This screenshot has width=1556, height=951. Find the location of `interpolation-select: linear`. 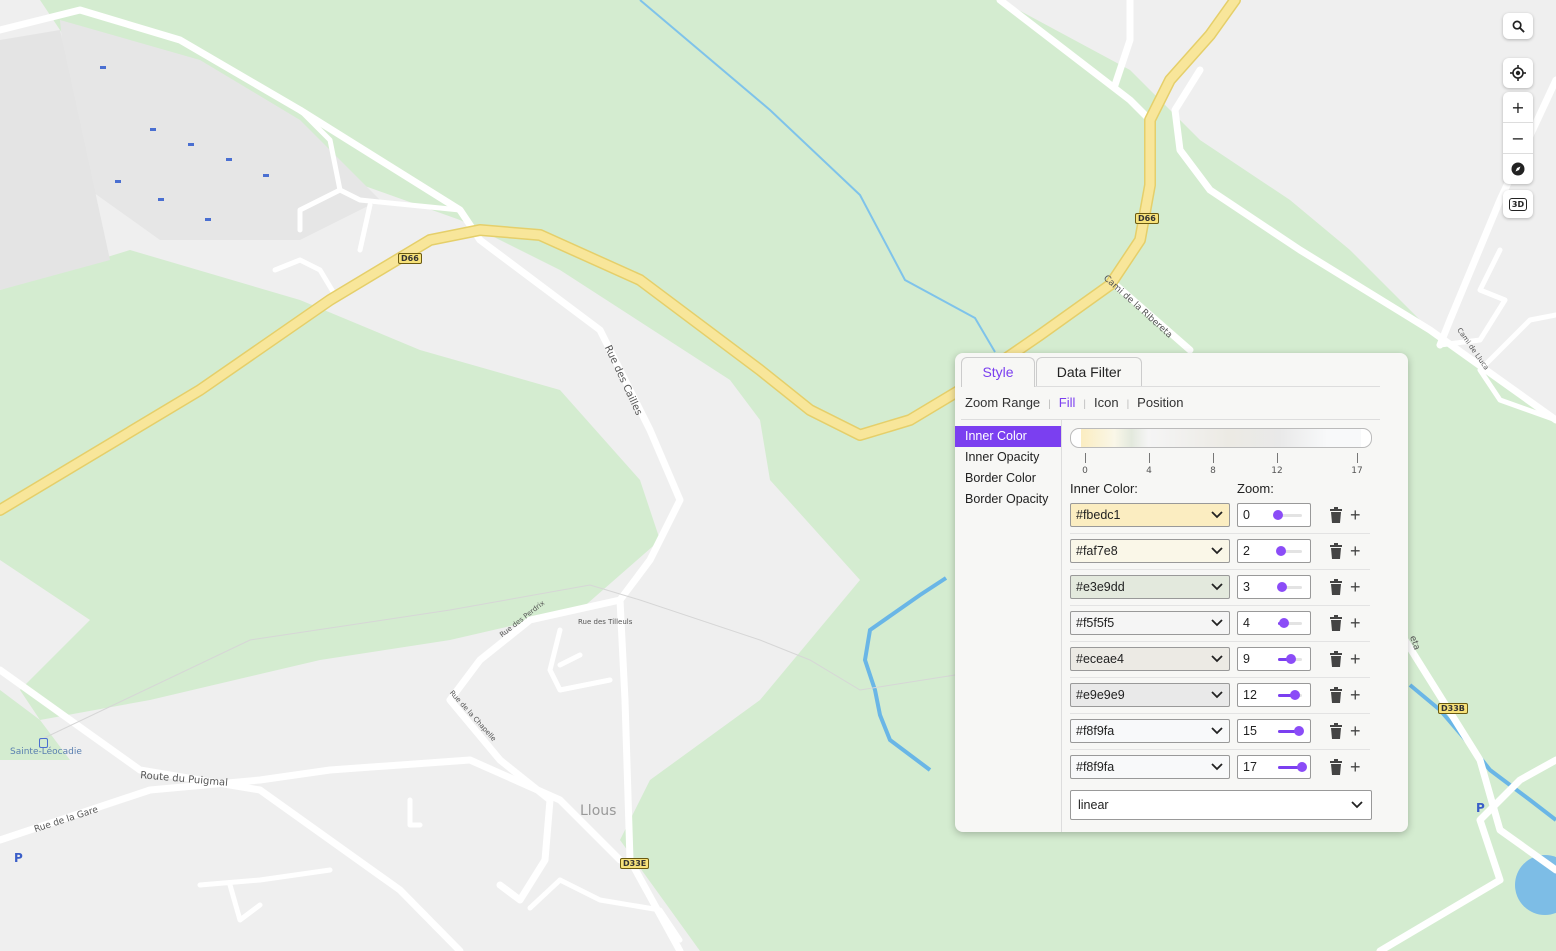

interpolation-select: linear is located at coordinates (1221, 805).